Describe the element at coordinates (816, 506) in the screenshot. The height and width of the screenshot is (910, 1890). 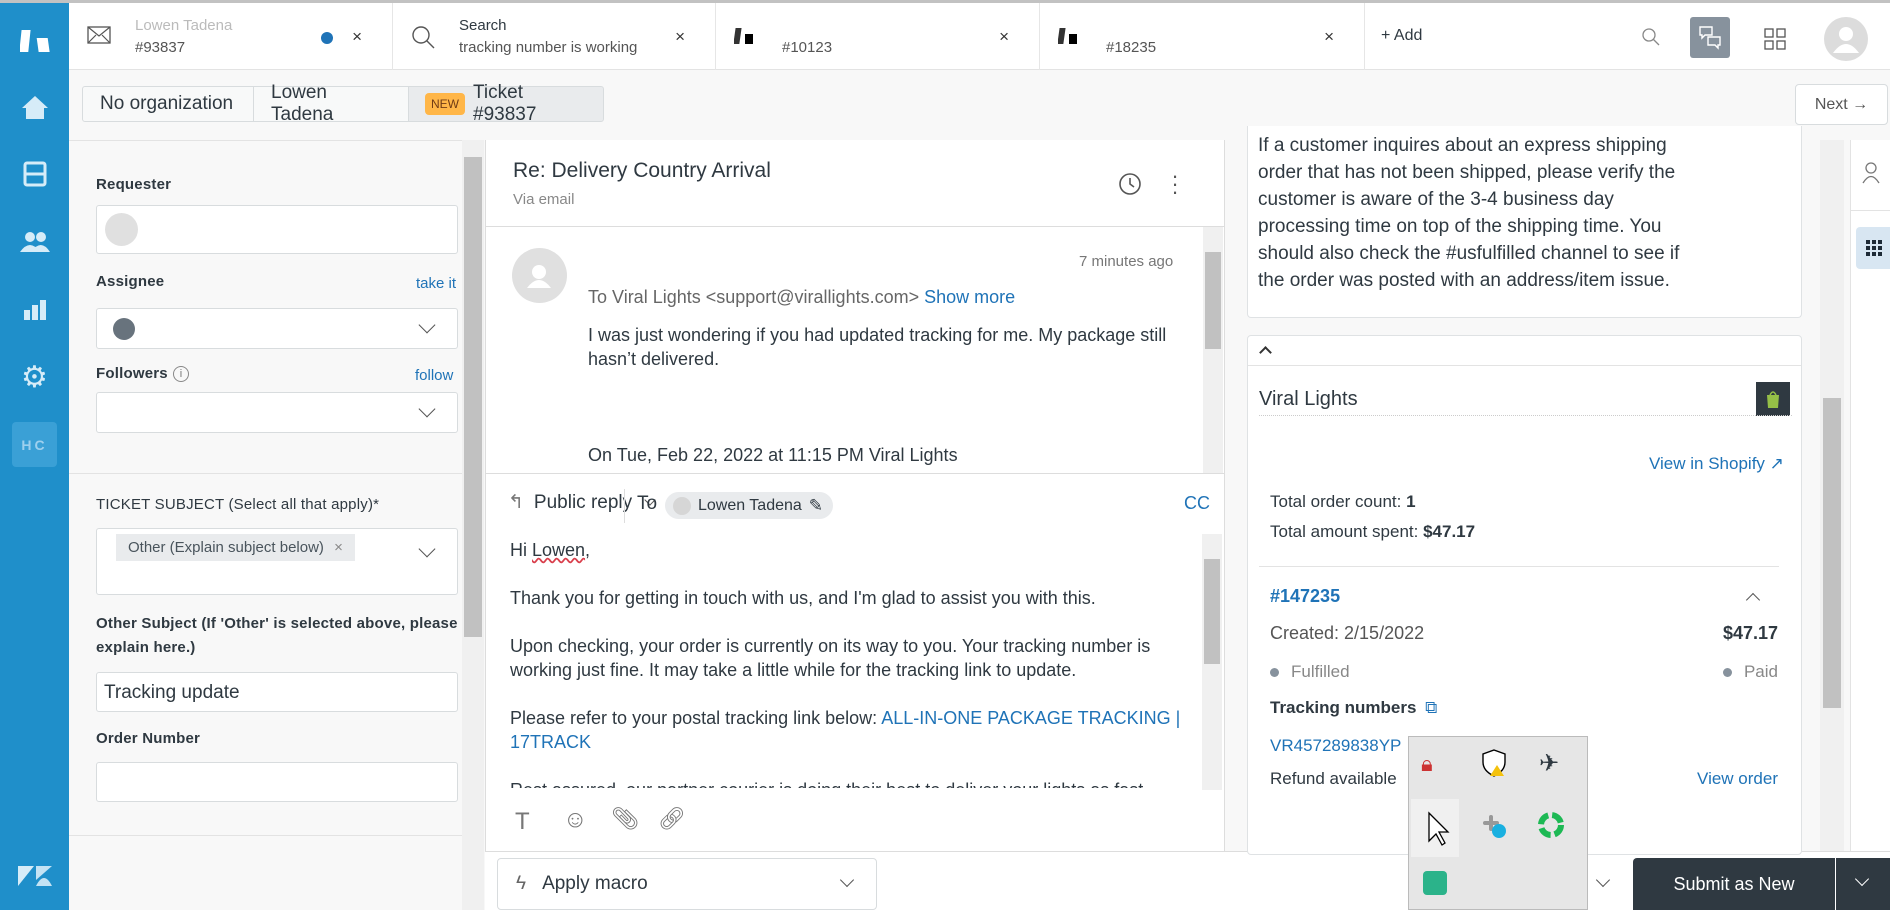
I see `edit-pencil-icon: ✎` at that location.